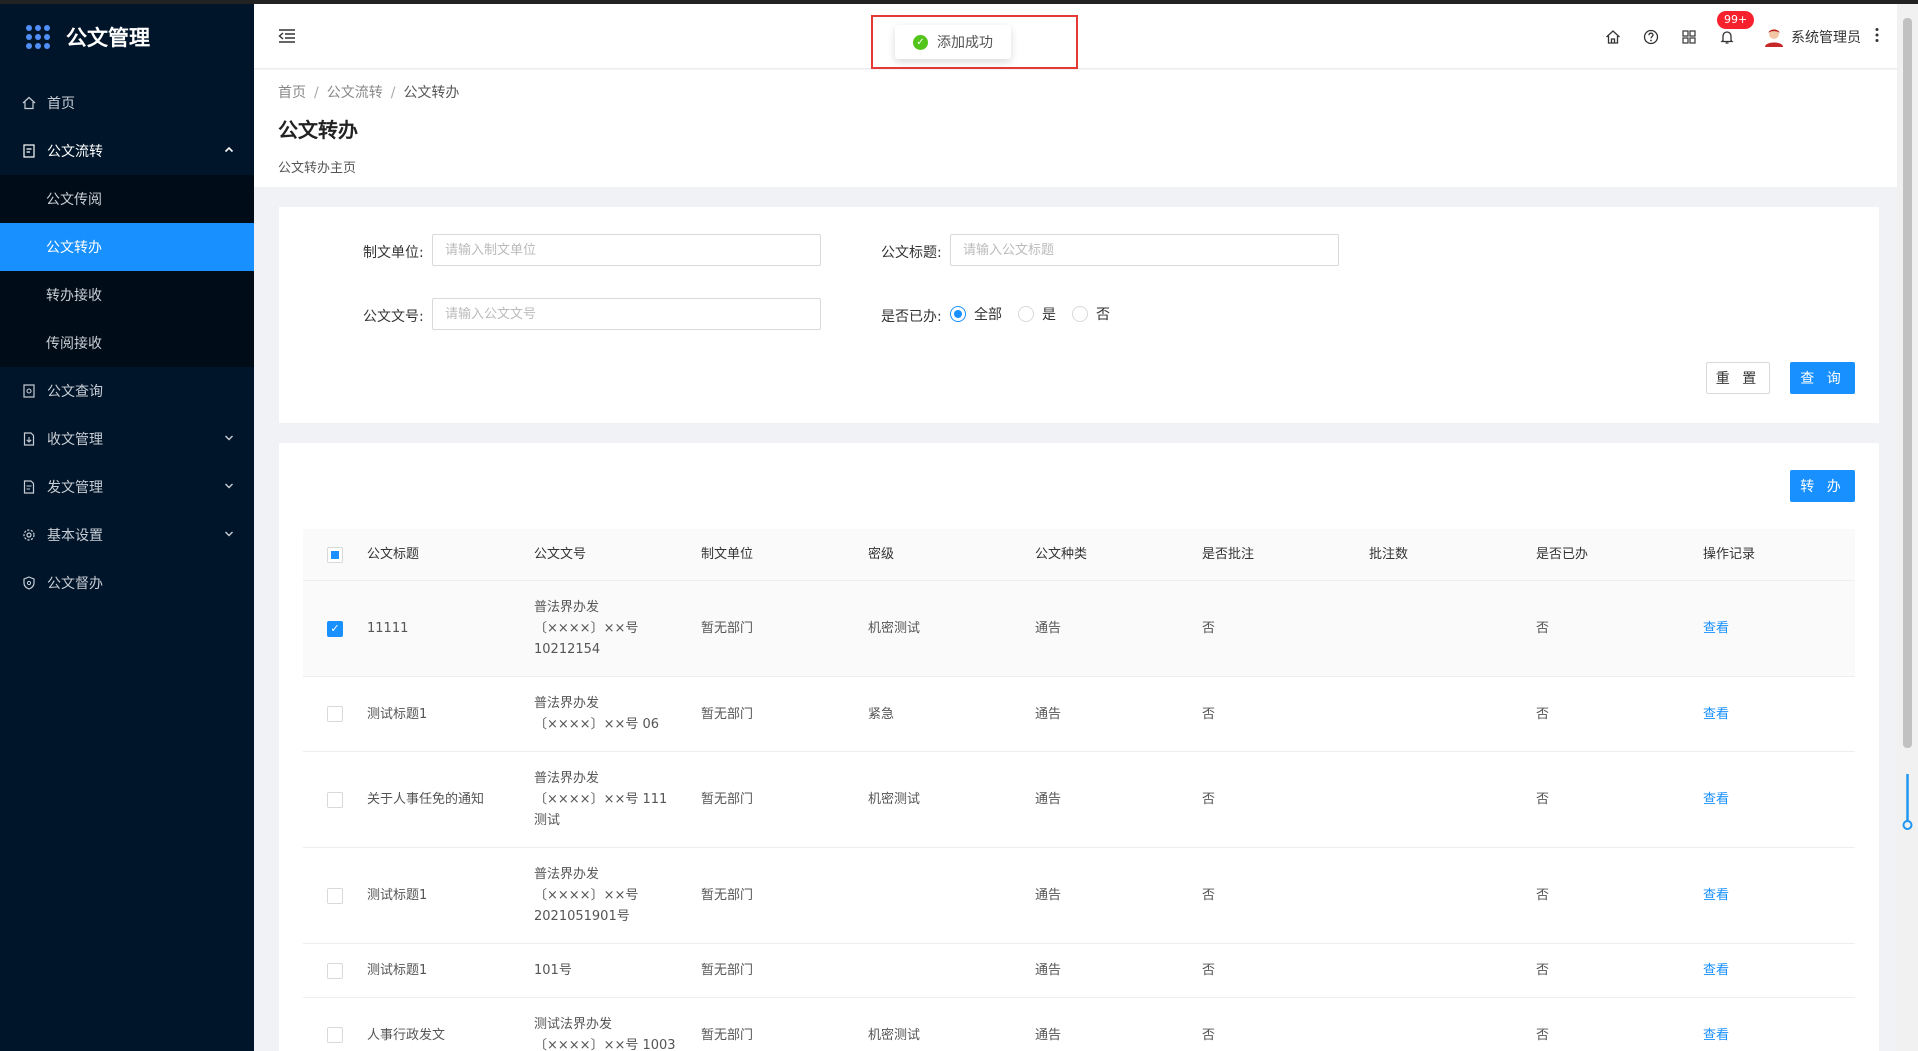  Describe the element at coordinates (1228, 554) in the screenshot. I see `column-header: 是否批注` at that location.